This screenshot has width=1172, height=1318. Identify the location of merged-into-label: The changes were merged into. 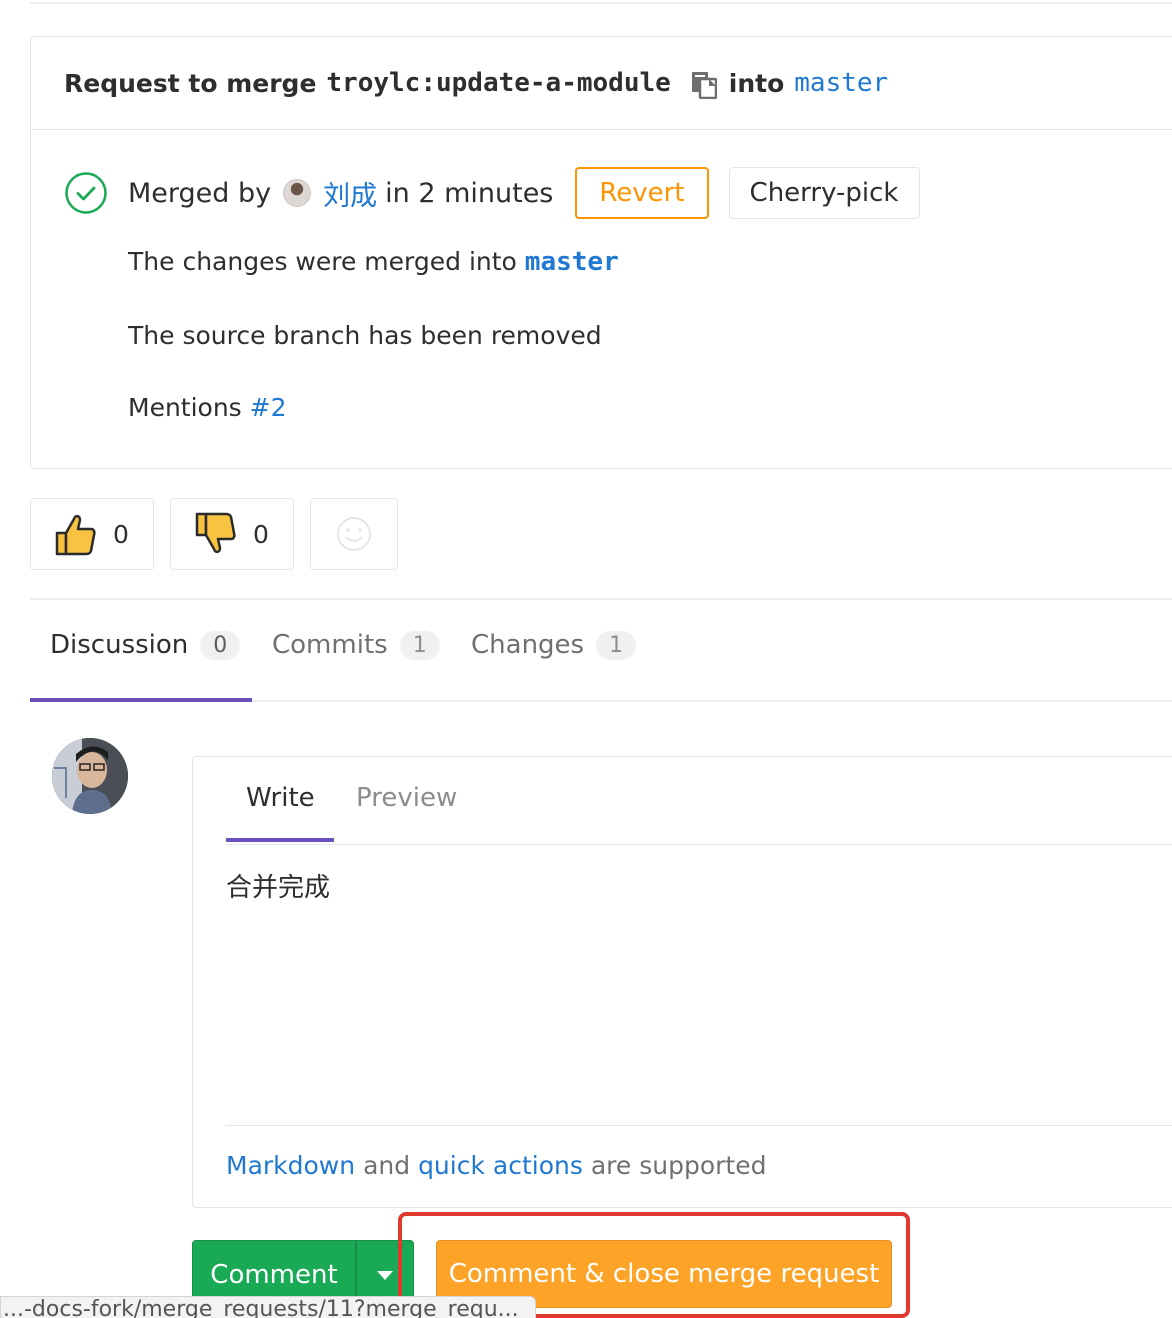
(322, 261).